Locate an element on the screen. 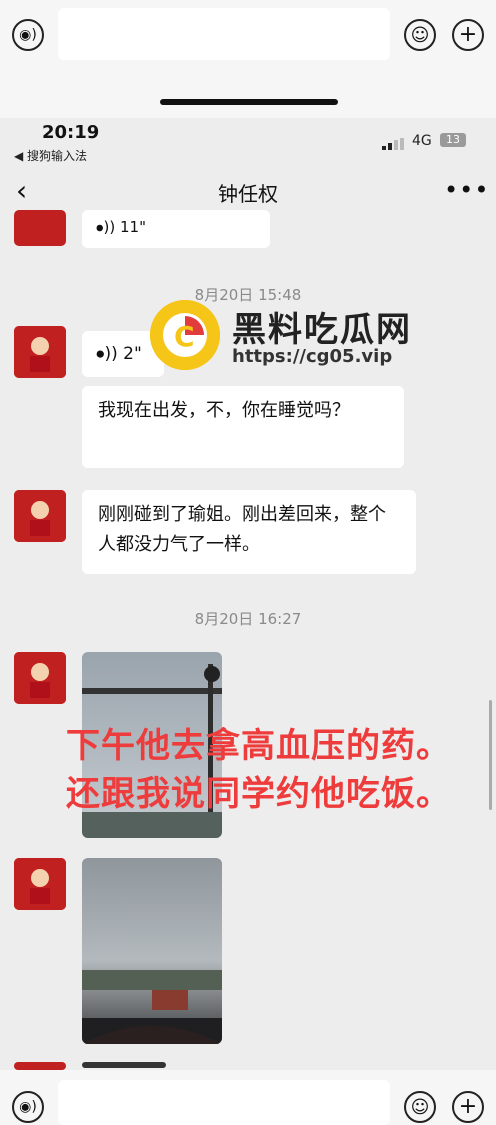  voice-duration: 2" is located at coordinates (132, 354).